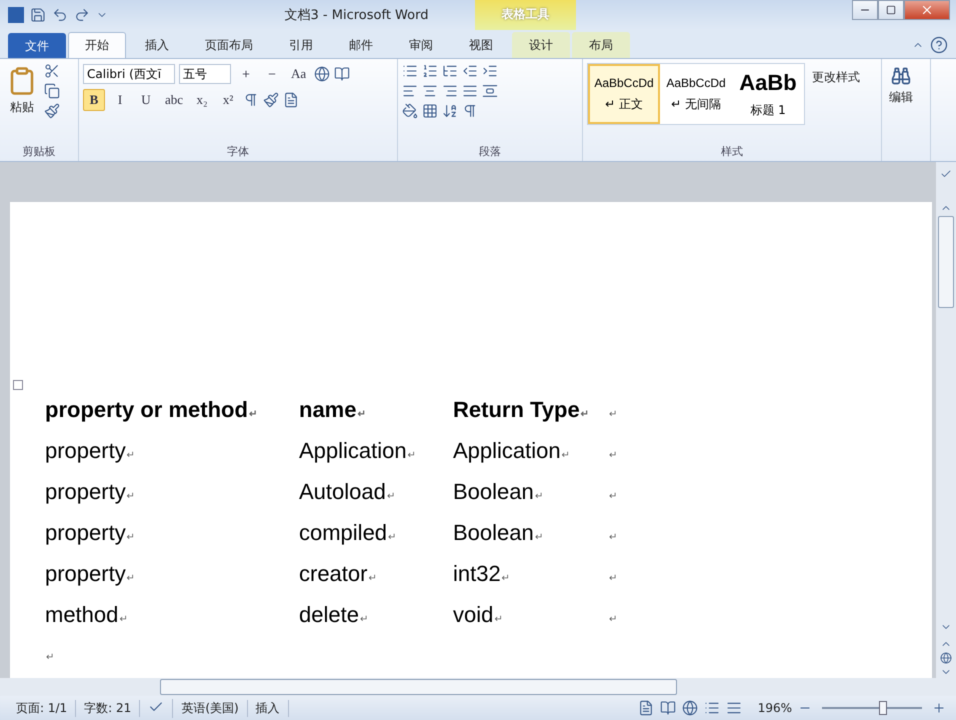 Image resolution: width=956 pixels, height=720 pixels. I want to click on format-painter-icon, so click(52, 111).